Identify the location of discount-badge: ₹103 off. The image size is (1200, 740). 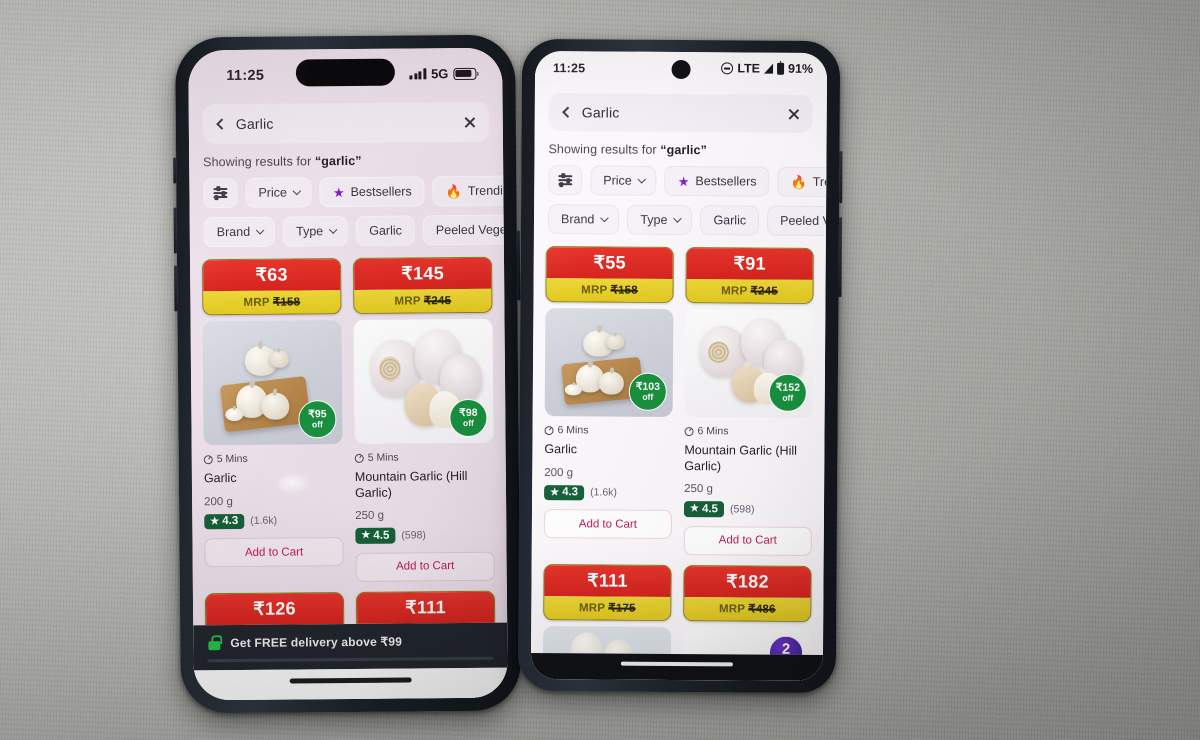
(647, 391).